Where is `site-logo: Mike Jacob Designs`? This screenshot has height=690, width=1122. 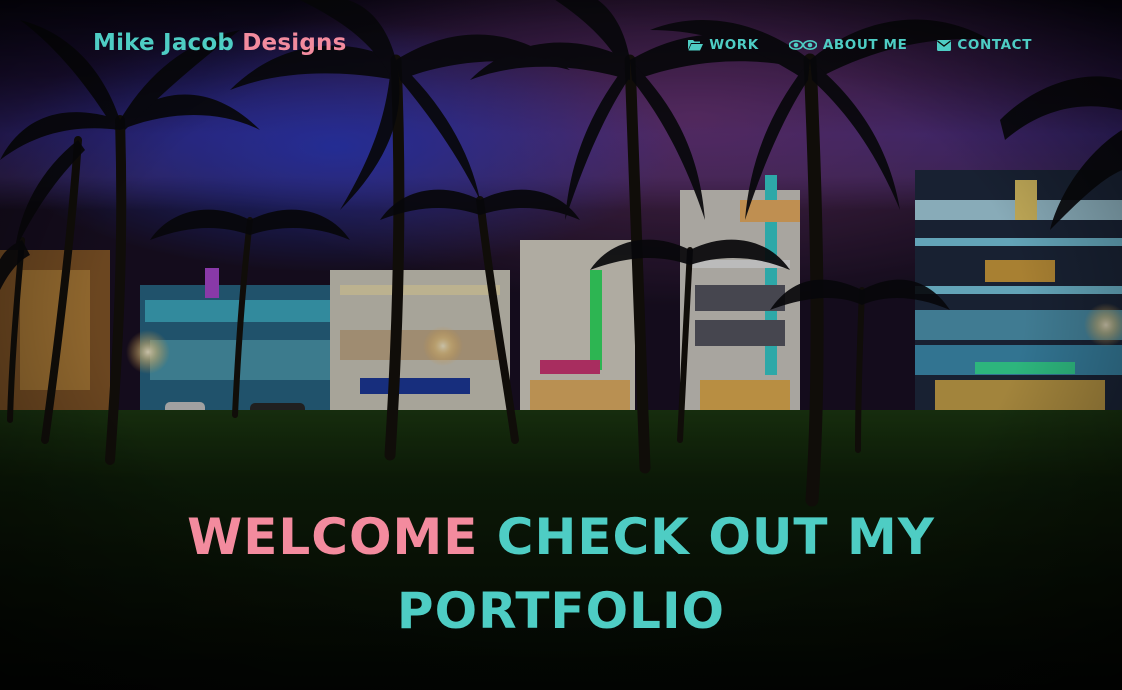
site-logo: Mike Jacob Designs is located at coordinates (219, 43).